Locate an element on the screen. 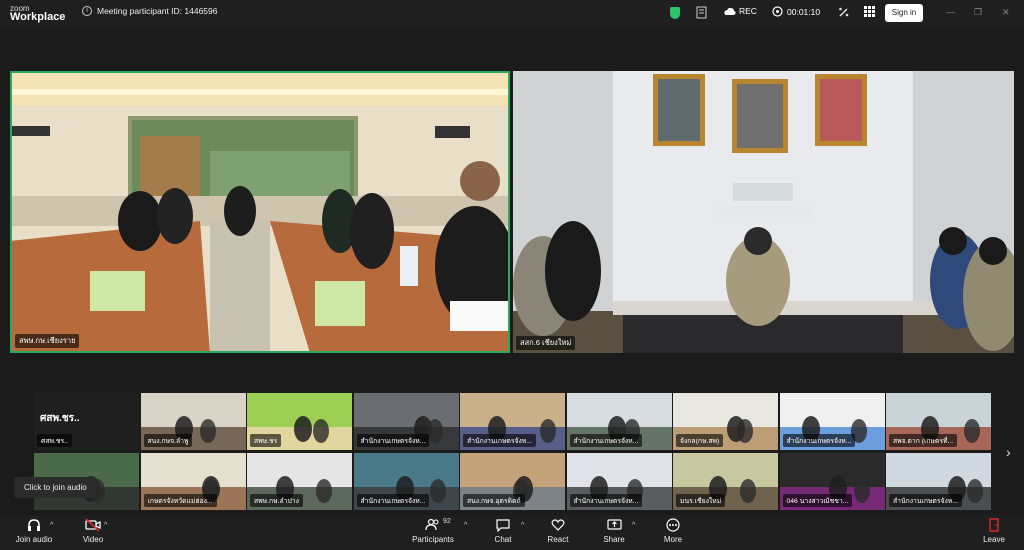 The width and height of the screenshot is (1024, 550). chat-options-chevron-icon: ^ is located at coordinates (522, 525).